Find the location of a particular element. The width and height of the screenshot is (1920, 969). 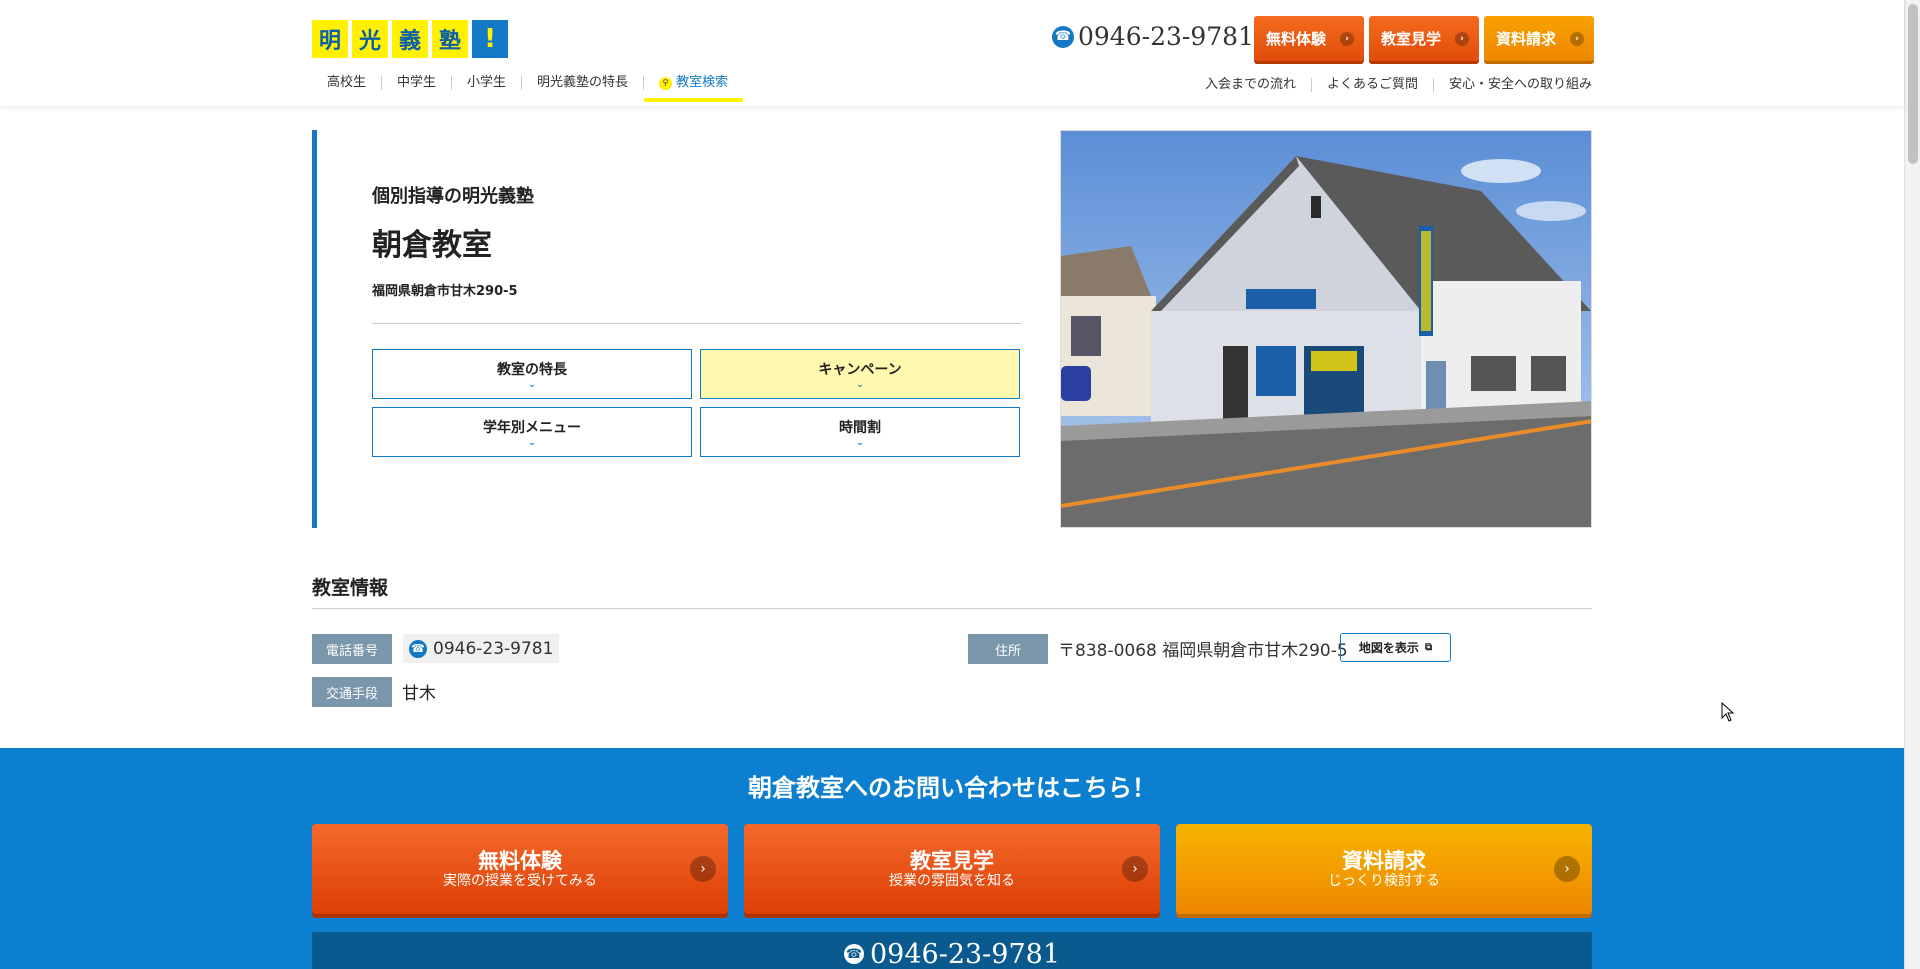

cta-visit-button: 教室見学 授業の雰囲気を知る › is located at coordinates (952, 869).